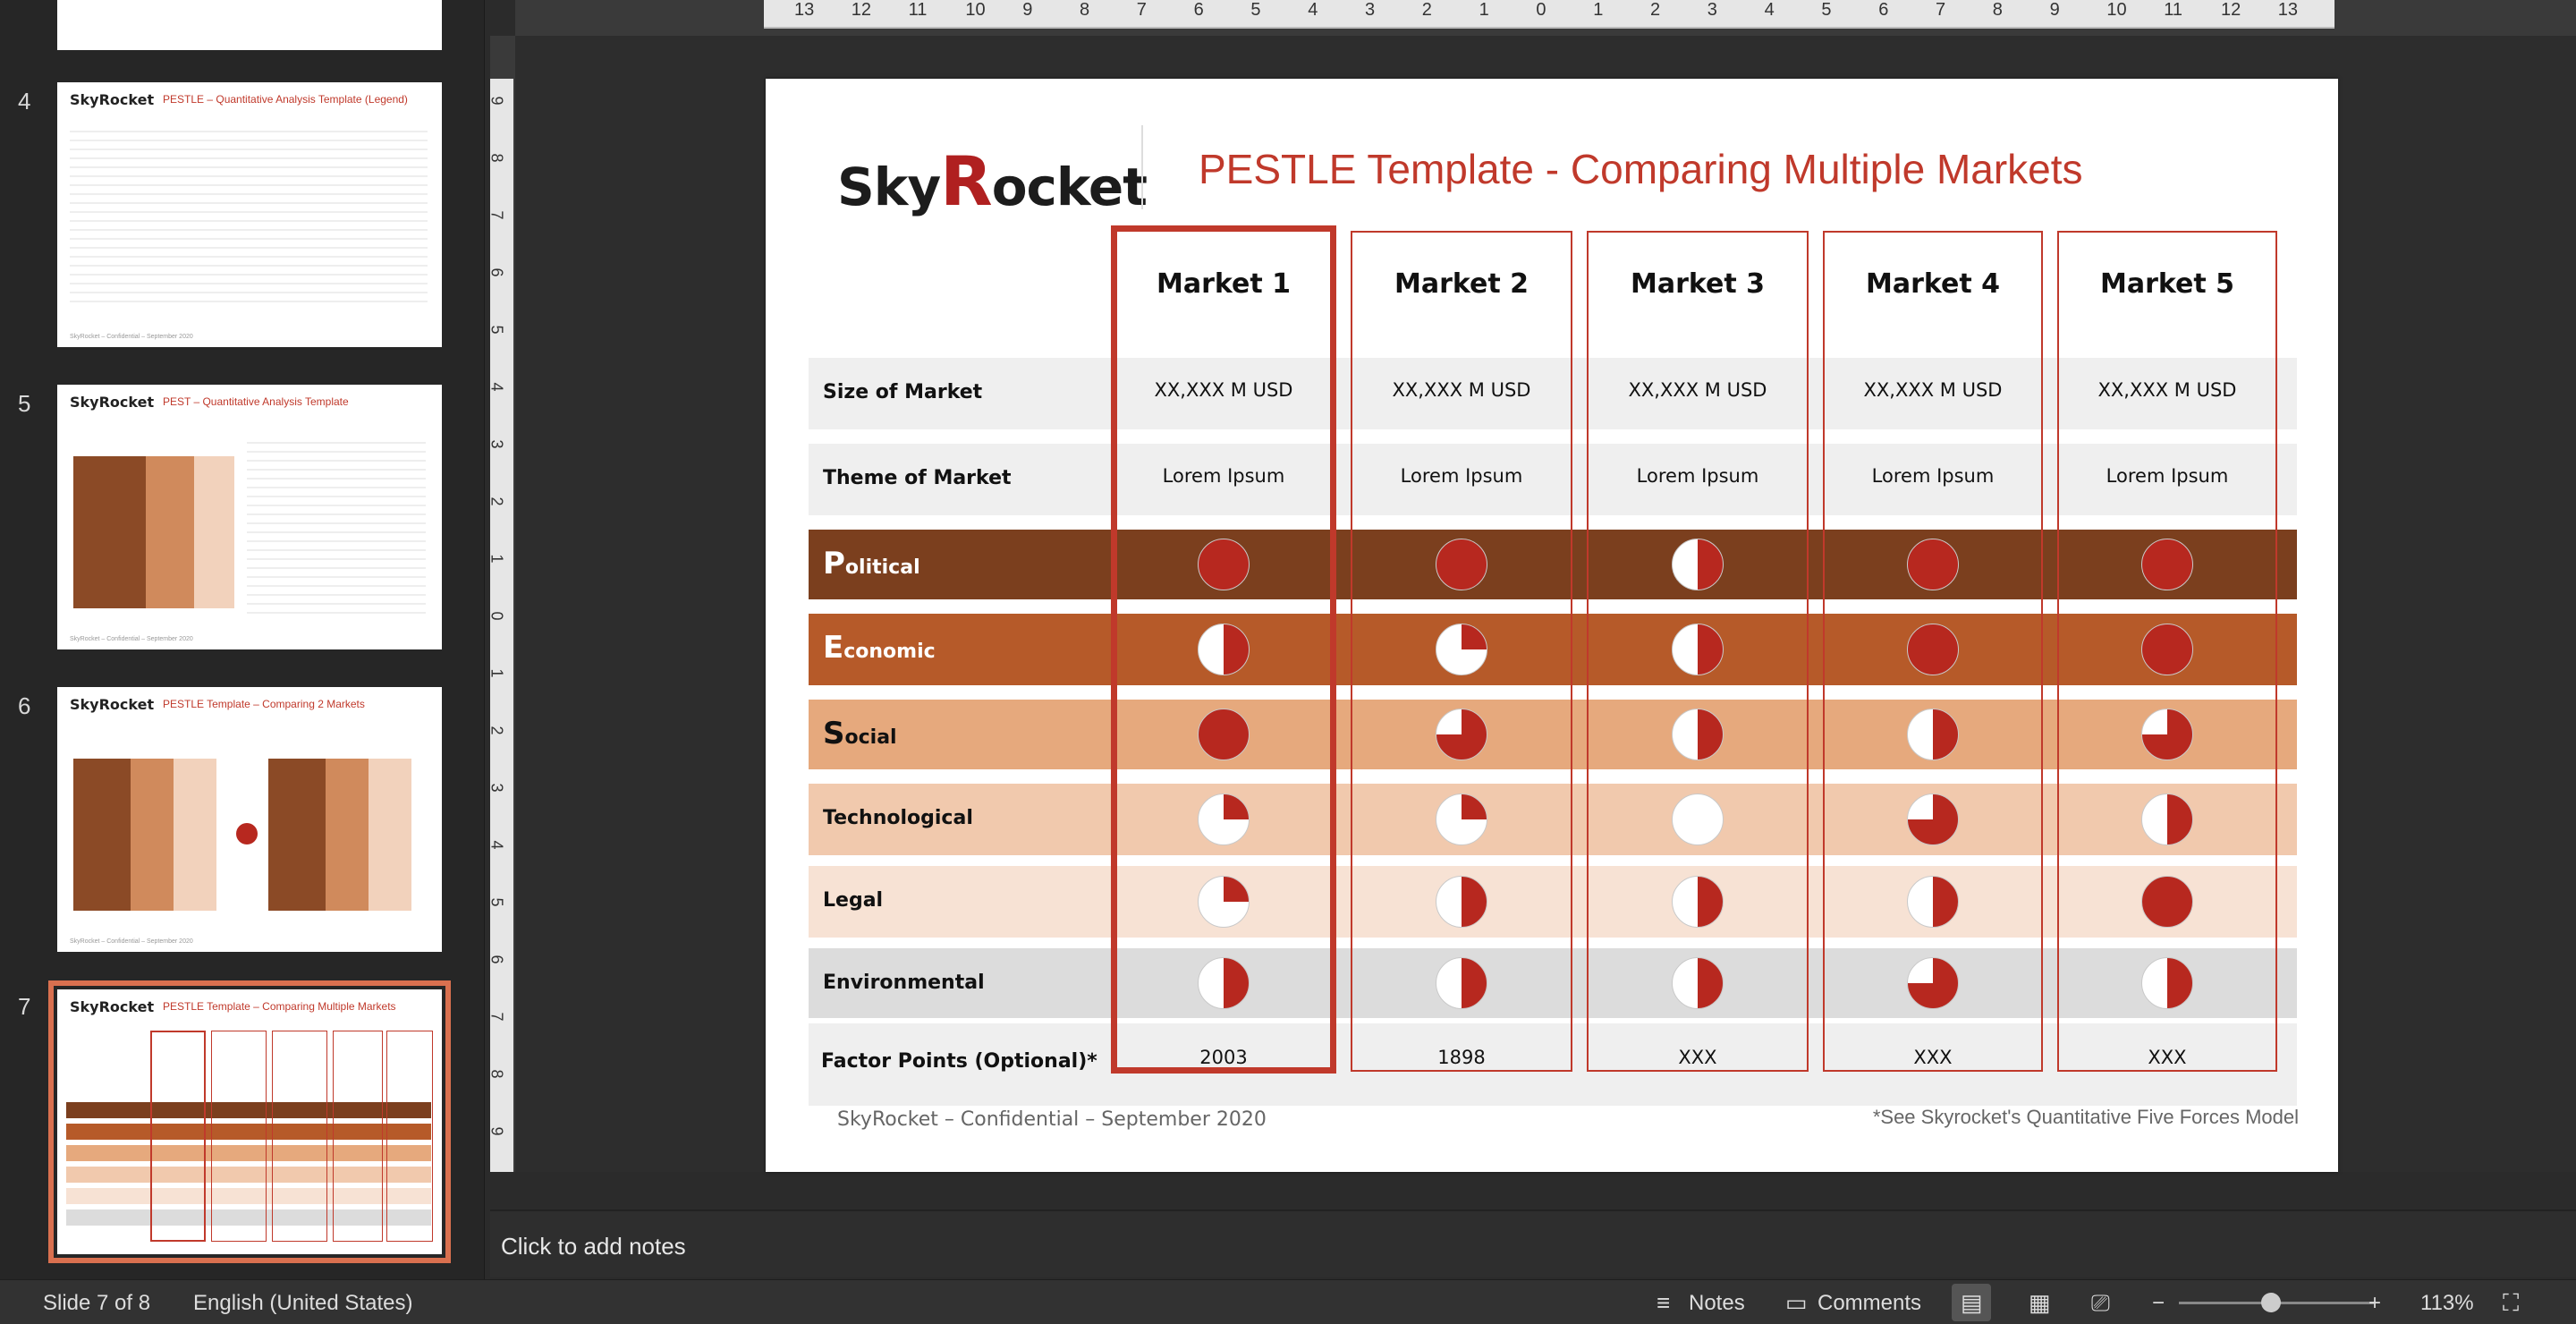 Image resolution: width=2576 pixels, height=1324 pixels. What do you see at coordinates (2374, 1303) in the screenshot?
I see `zoom-in-button: +` at bounding box center [2374, 1303].